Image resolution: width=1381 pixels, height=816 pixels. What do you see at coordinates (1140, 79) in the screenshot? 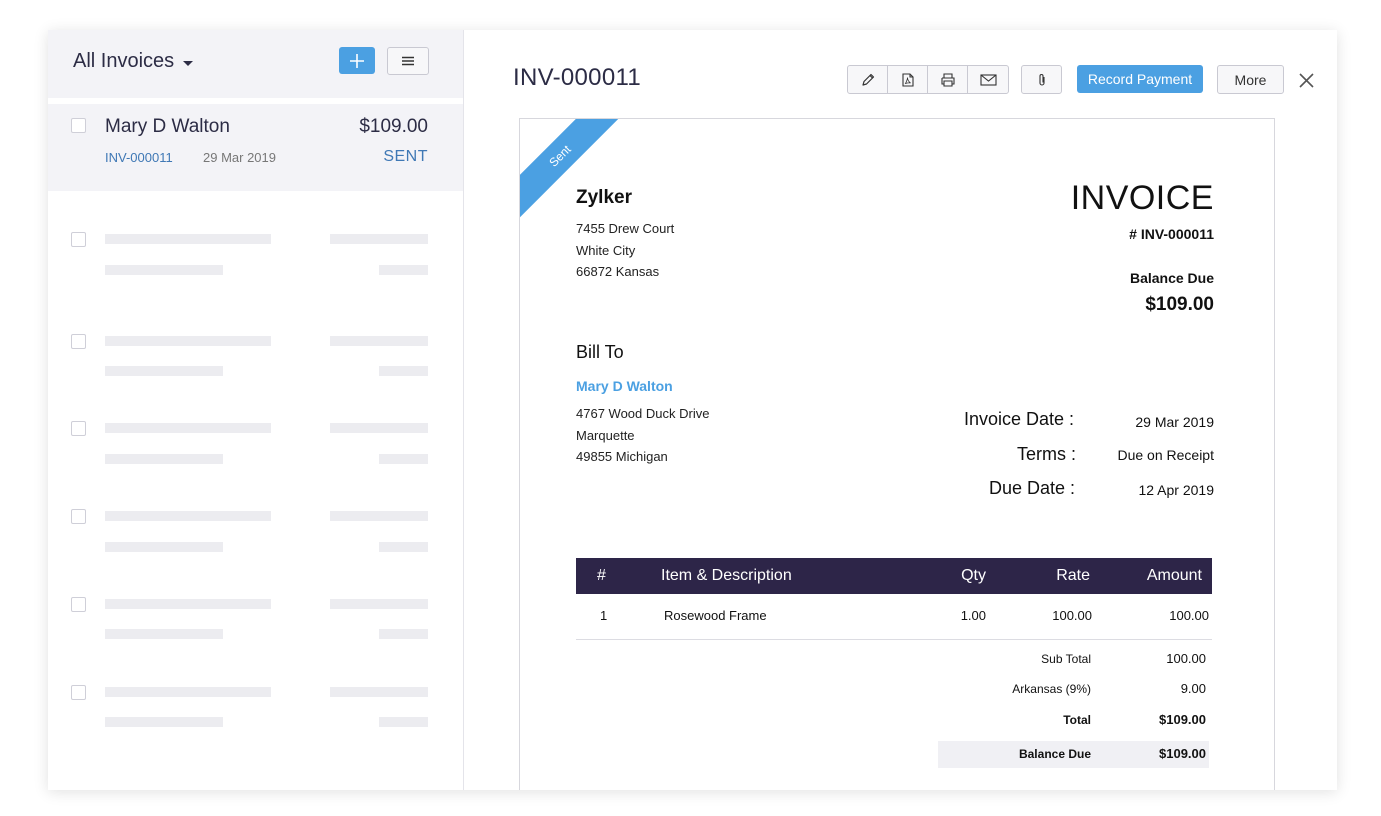
I see `record-payment-button: Record Payment` at bounding box center [1140, 79].